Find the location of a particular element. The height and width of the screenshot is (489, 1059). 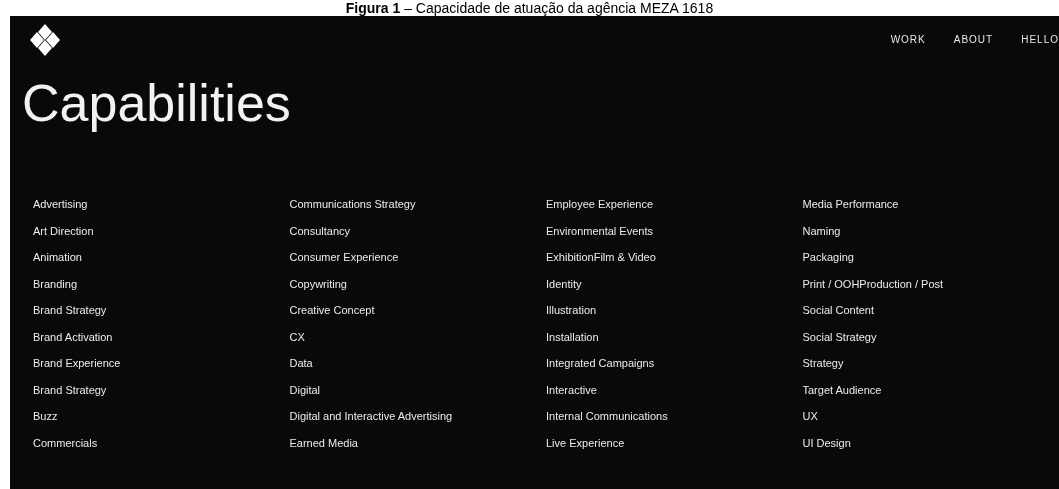

capability-item: Naming is located at coordinates (822, 231).